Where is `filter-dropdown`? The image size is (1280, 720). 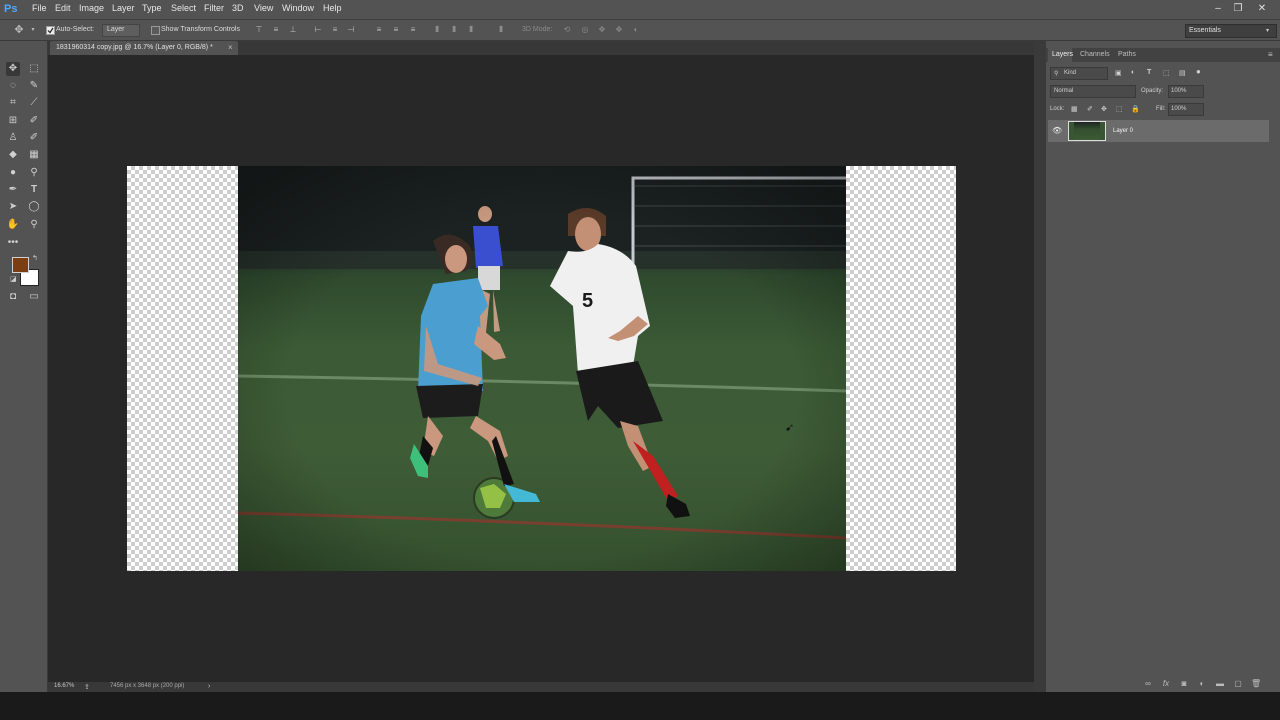 filter-dropdown is located at coordinates (1079, 73).